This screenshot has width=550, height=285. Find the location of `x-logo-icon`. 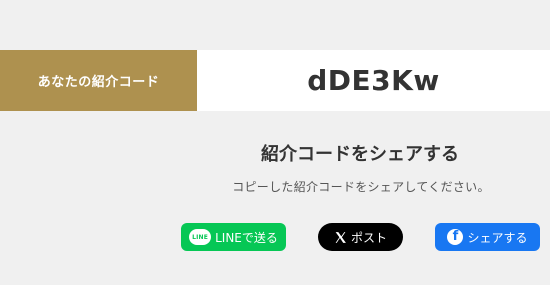

x-logo-icon is located at coordinates (340, 237).